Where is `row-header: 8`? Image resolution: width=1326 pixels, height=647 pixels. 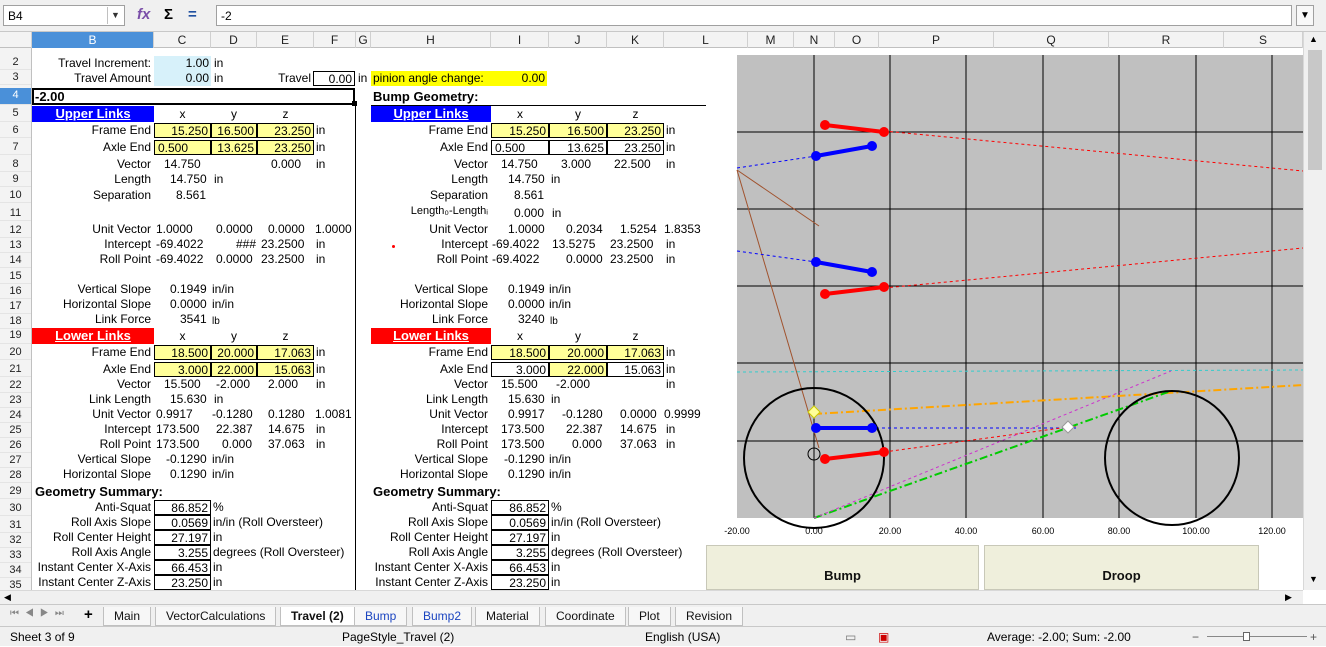 row-header: 8 is located at coordinates (15, 164).